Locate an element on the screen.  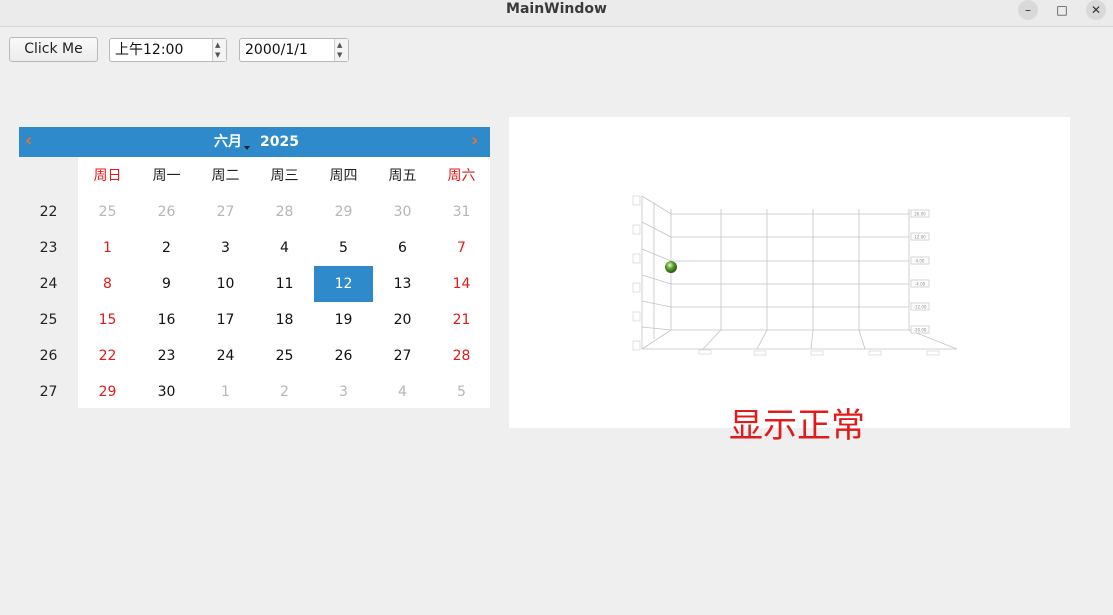
axis-label: 20.00 is located at coordinates (920, 214).